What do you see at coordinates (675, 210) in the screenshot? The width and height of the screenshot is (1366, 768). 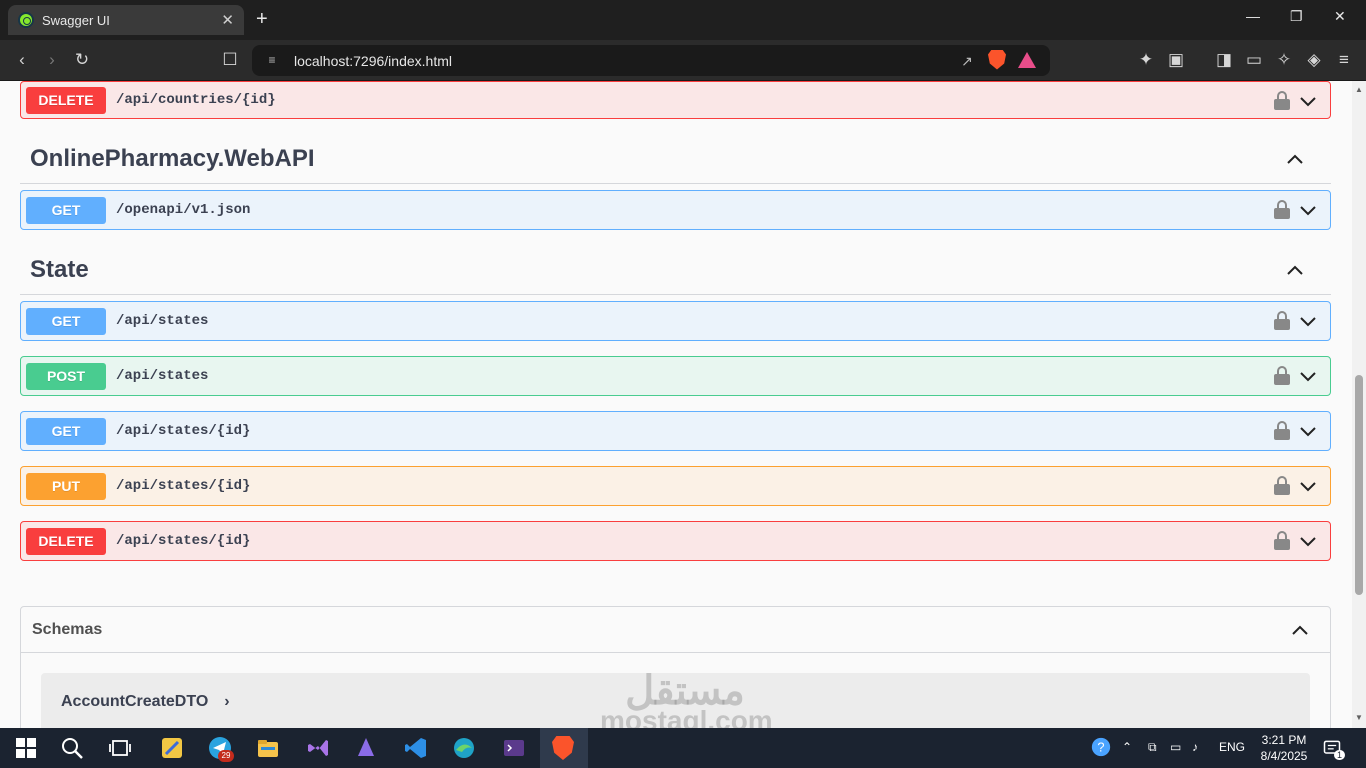 I see `operation-get-openapi: GET /openapi/v1.json` at bounding box center [675, 210].